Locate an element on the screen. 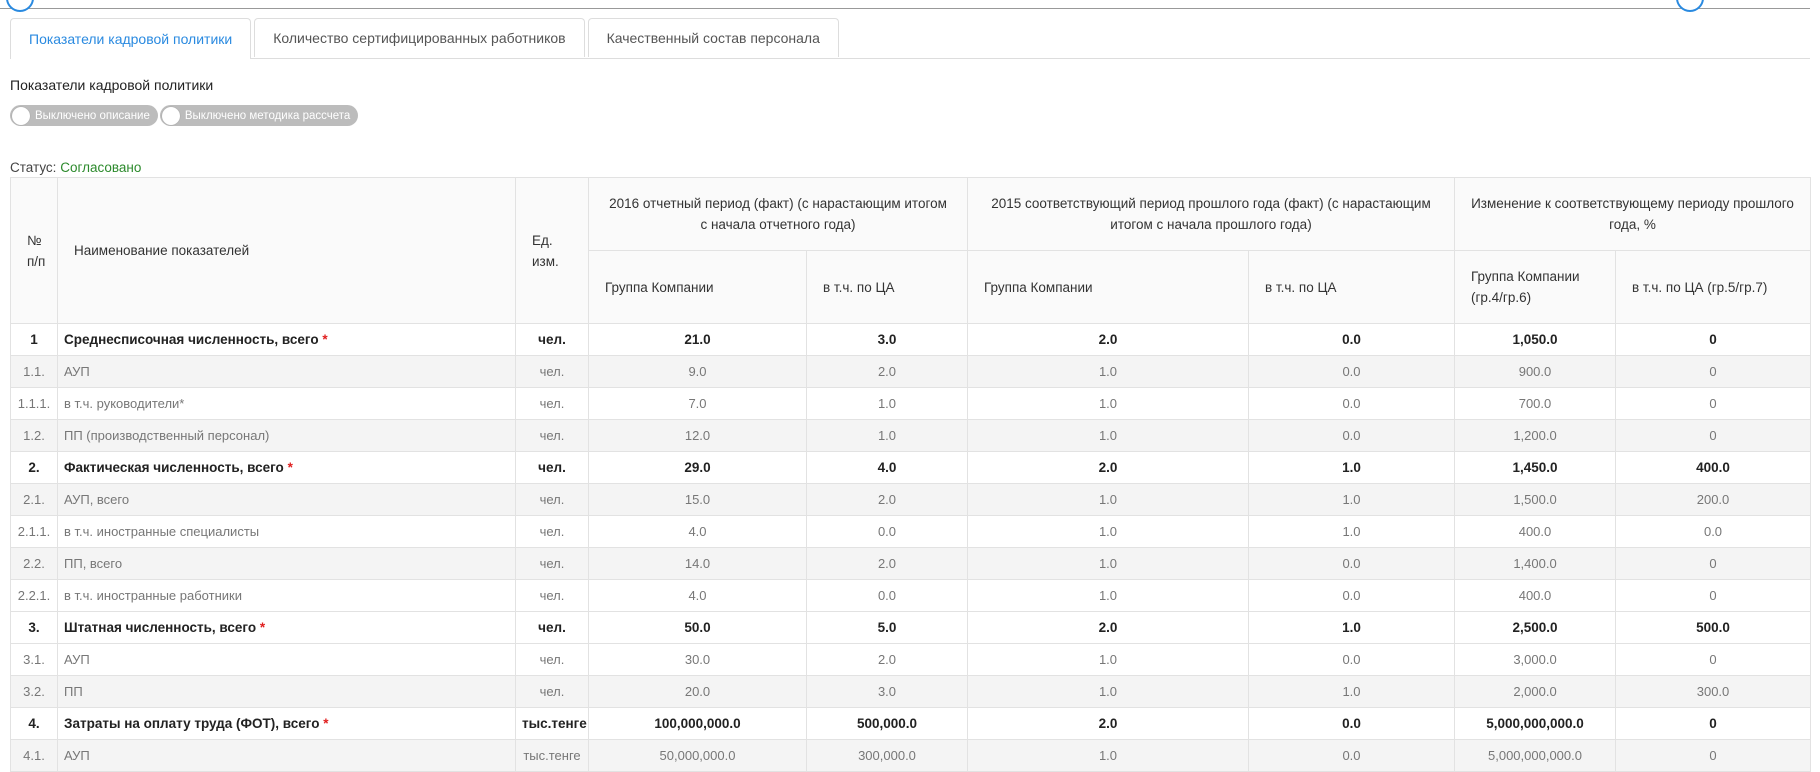  row-prev-ca: 1.0 is located at coordinates (1351, 531).